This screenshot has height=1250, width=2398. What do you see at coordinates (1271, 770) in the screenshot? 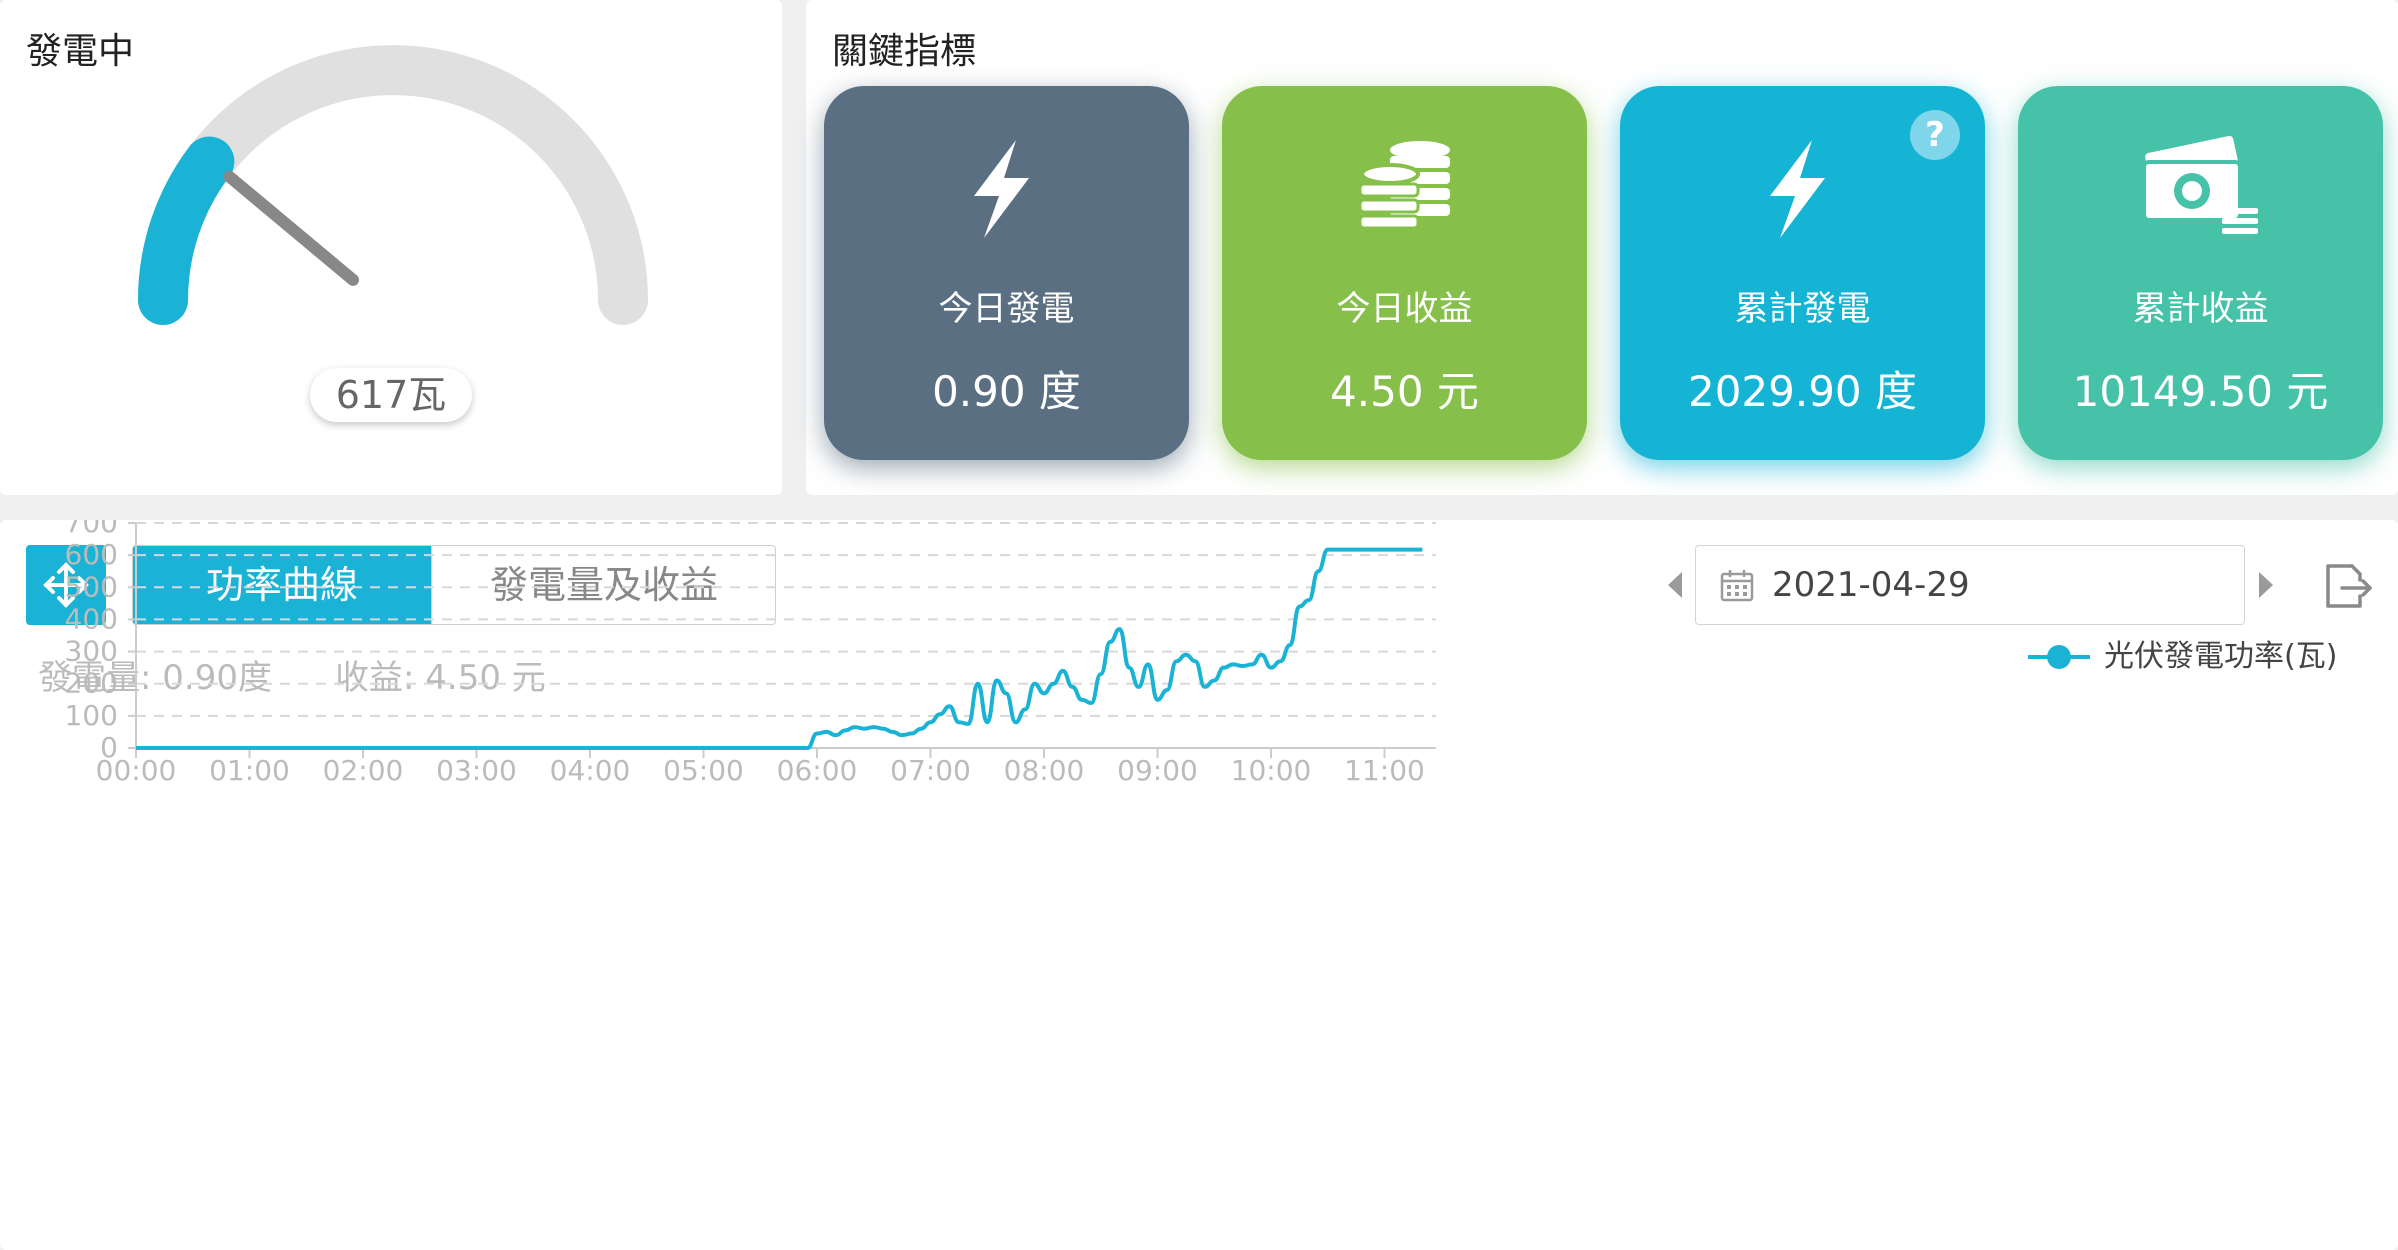
I see `x-tick-label: 10:00` at bounding box center [1271, 770].